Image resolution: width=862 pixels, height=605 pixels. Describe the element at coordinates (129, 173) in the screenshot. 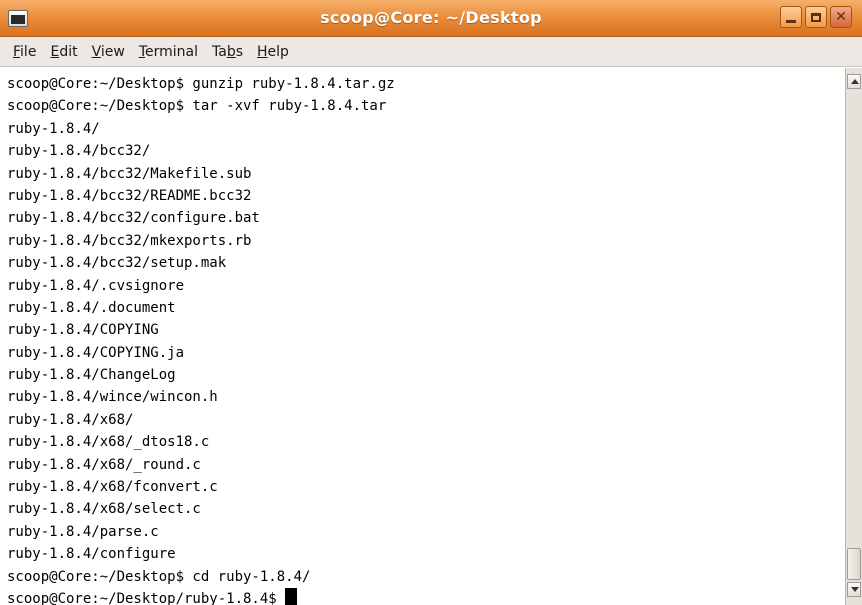

I see `terminal-line: ruby-1.8.4/bcc32/Makefile.sub` at that location.